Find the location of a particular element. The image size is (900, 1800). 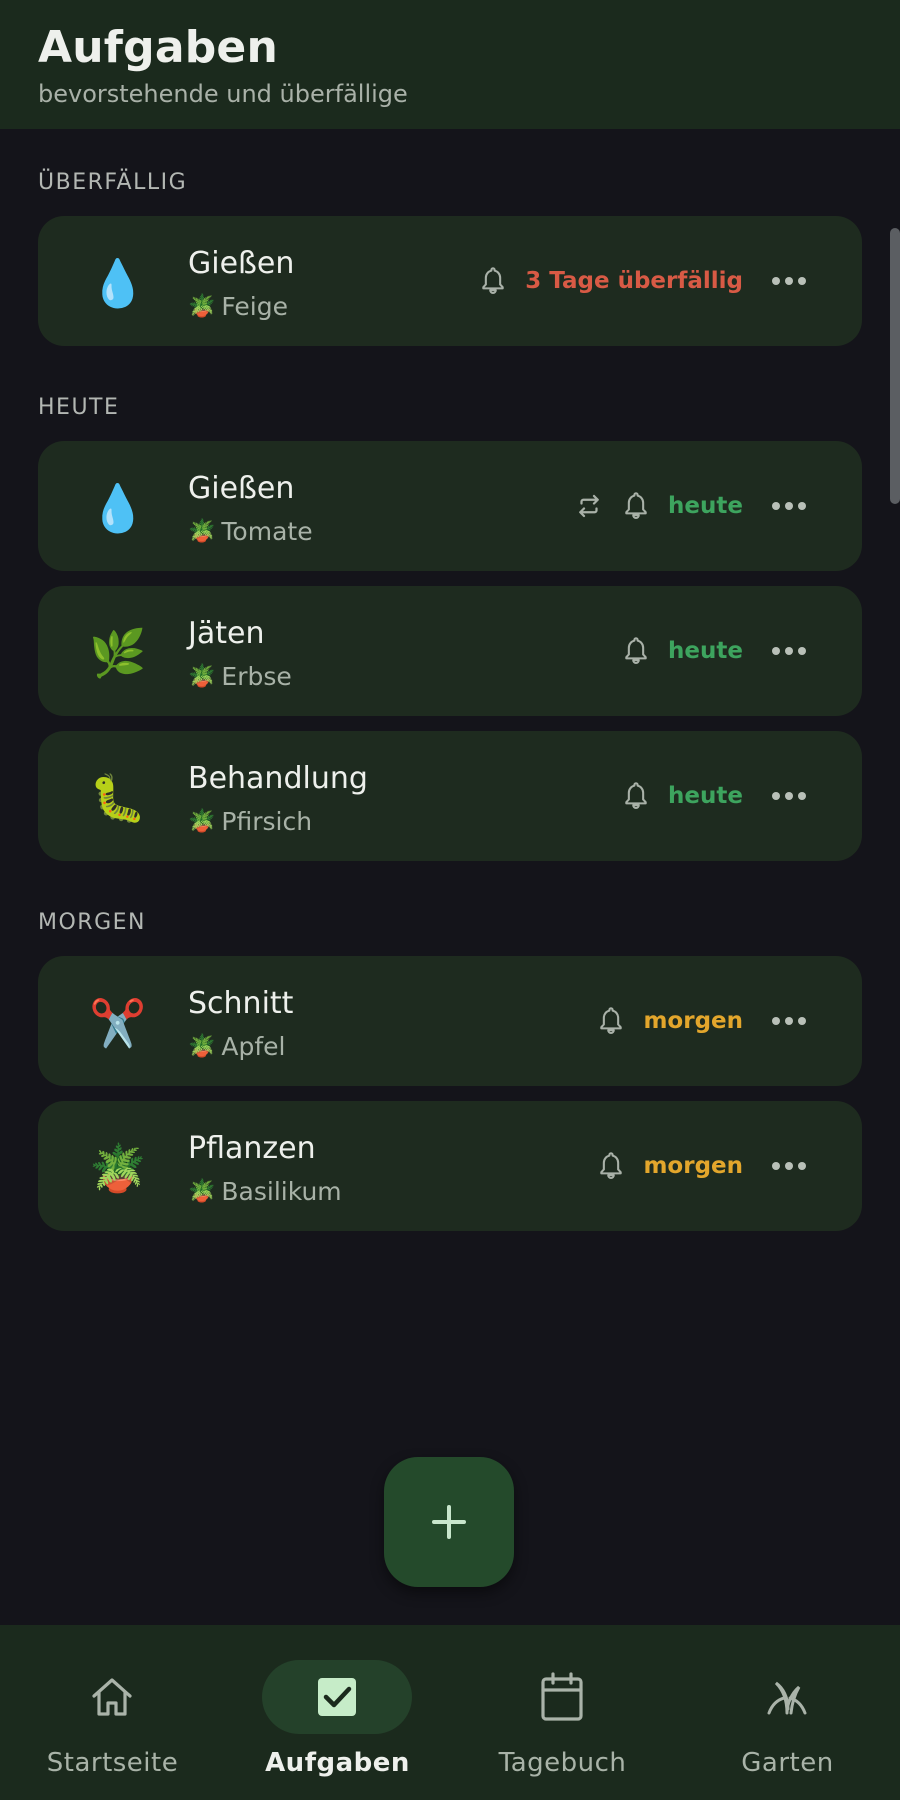

task-plant-name: Basilikum is located at coordinates (281, 1191).